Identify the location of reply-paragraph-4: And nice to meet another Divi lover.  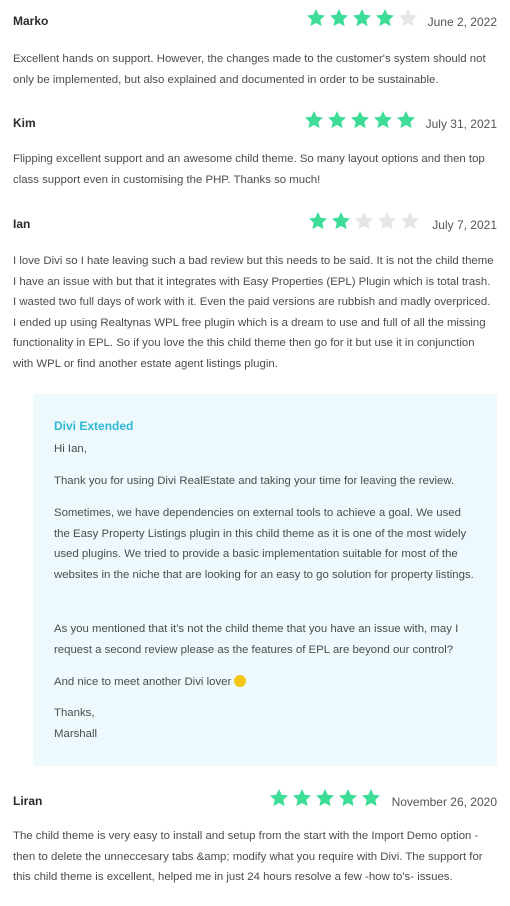
(266, 682).